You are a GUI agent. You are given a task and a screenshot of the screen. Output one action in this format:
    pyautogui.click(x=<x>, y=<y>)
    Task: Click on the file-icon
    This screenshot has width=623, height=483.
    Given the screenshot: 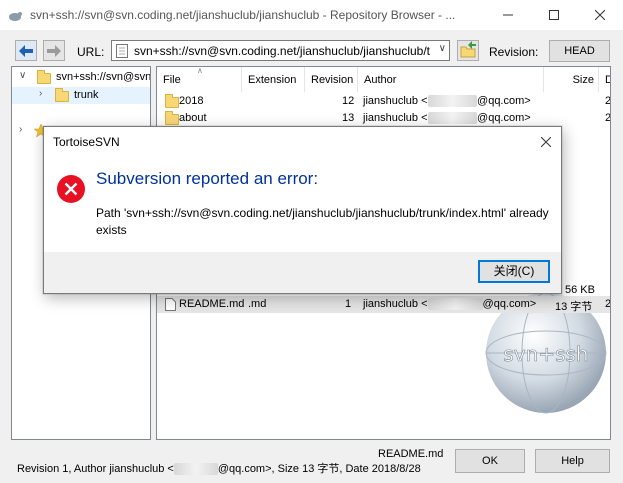 What is the action you would take?
    pyautogui.click(x=170, y=304)
    